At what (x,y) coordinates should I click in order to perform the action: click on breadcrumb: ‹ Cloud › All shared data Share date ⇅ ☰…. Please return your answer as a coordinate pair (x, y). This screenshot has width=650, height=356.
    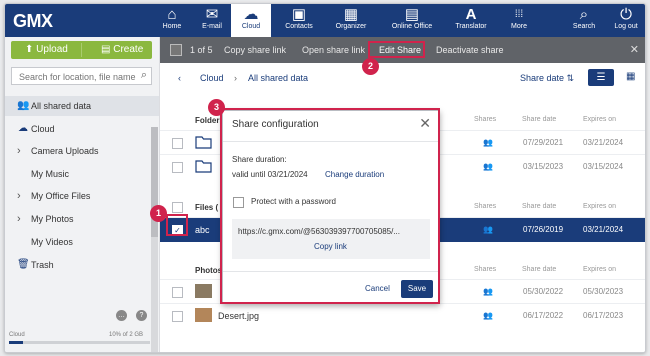
    Looking at the image, I should click on (402, 78).